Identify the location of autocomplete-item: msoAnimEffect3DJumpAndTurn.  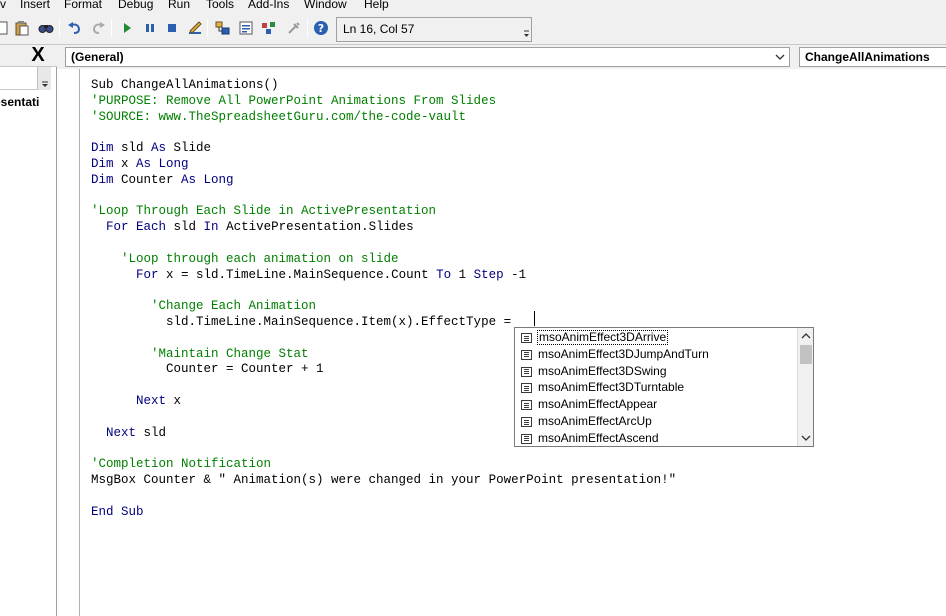
(657, 355).